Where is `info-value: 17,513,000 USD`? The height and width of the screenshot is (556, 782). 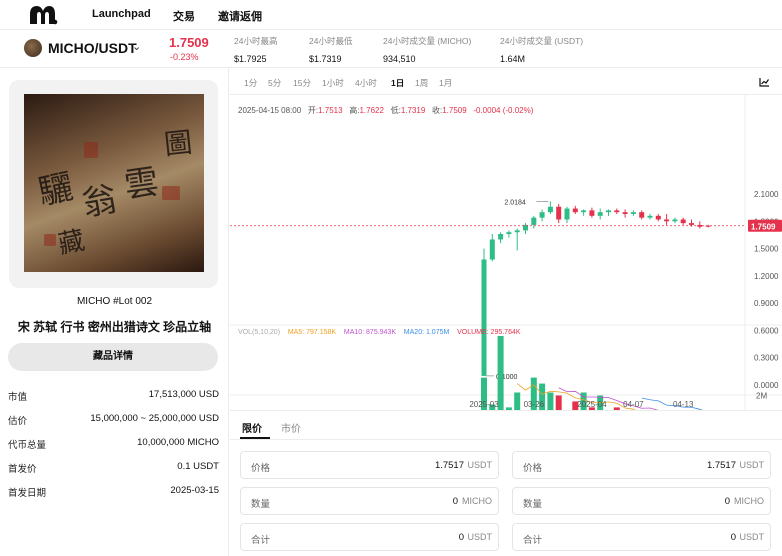
info-value: 17,513,000 USD is located at coordinates (183, 394).